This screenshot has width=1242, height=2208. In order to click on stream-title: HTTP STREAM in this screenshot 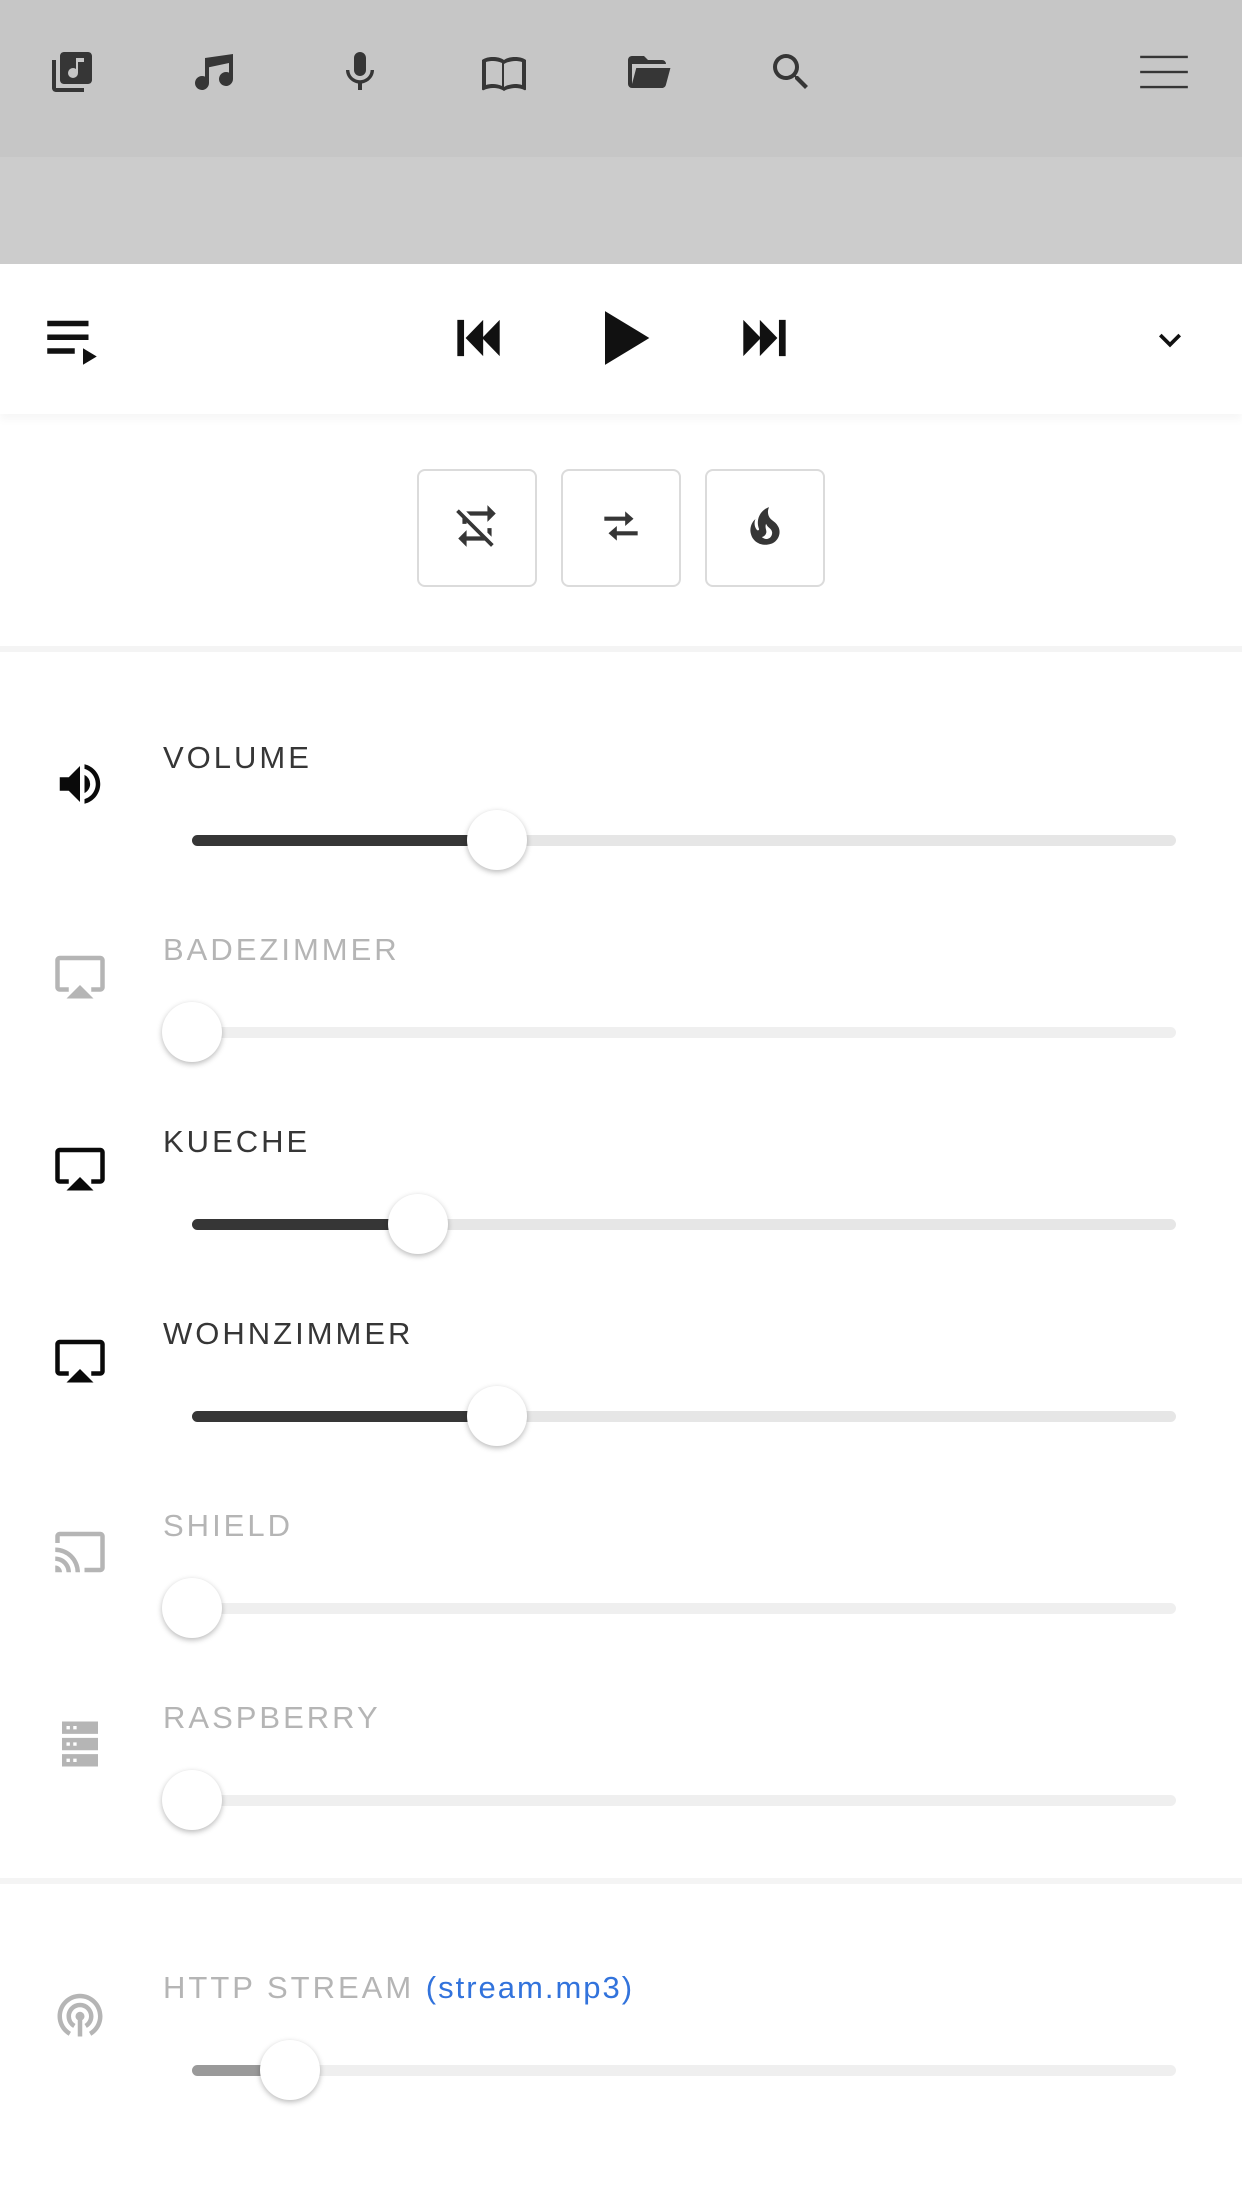, I will do `click(289, 1987)`.